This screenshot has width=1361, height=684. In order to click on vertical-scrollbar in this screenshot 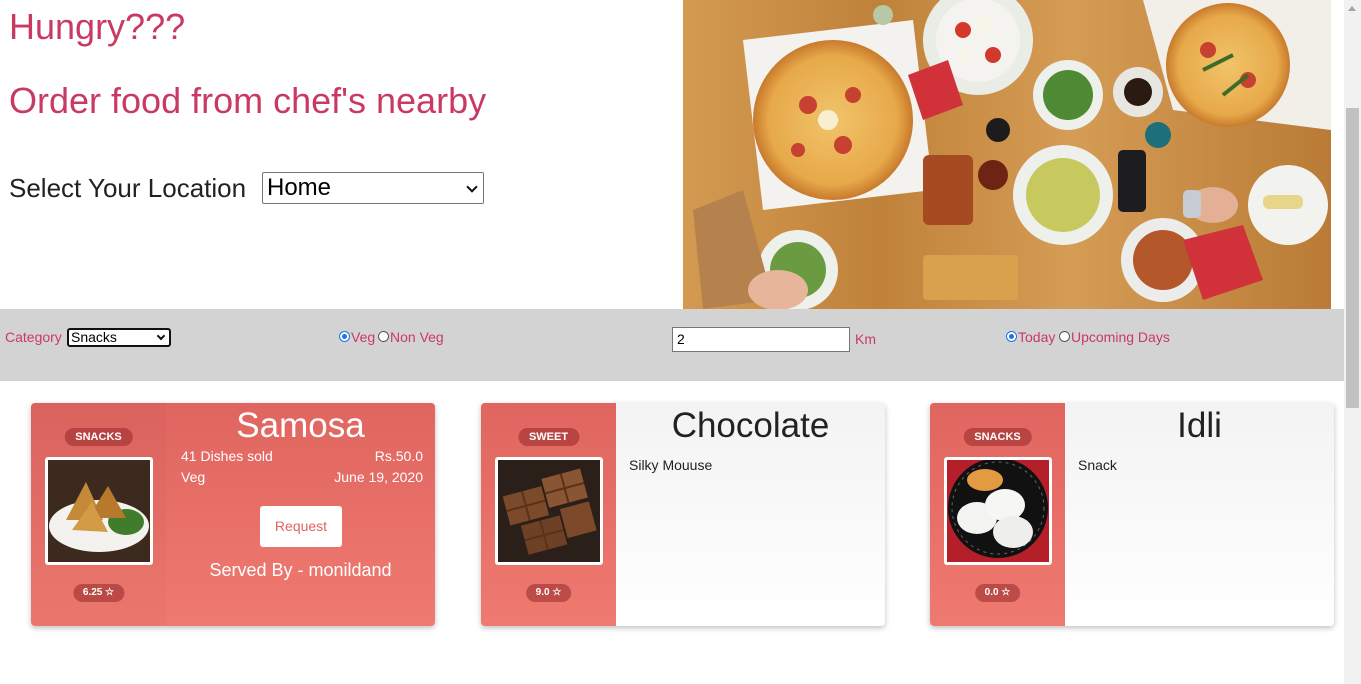, I will do `click(1352, 342)`.